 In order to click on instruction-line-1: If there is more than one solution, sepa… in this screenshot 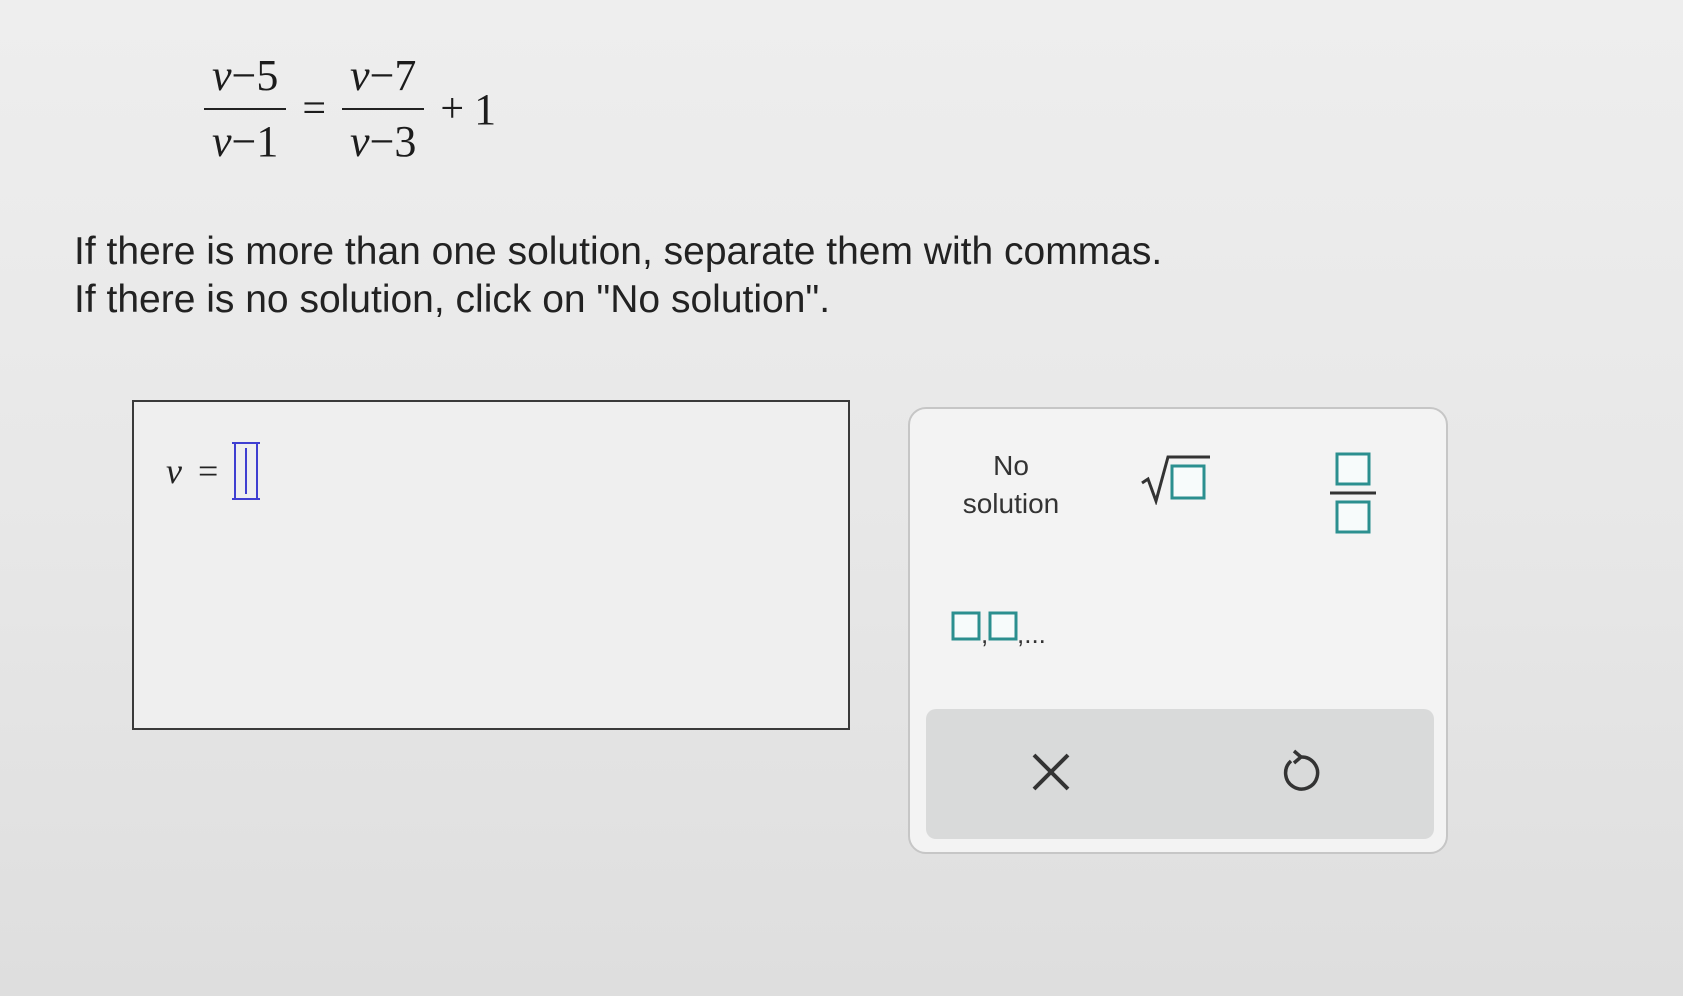, I will do `click(618, 251)`.